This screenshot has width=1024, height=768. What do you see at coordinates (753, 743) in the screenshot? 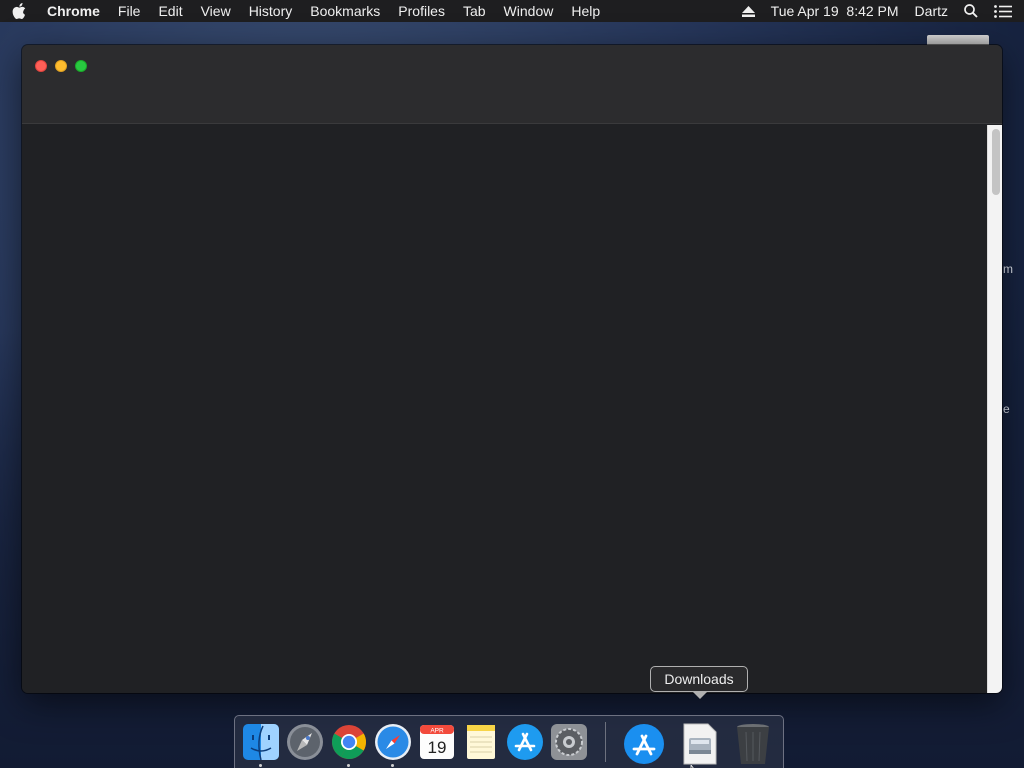
I see `trash-icon` at bounding box center [753, 743].